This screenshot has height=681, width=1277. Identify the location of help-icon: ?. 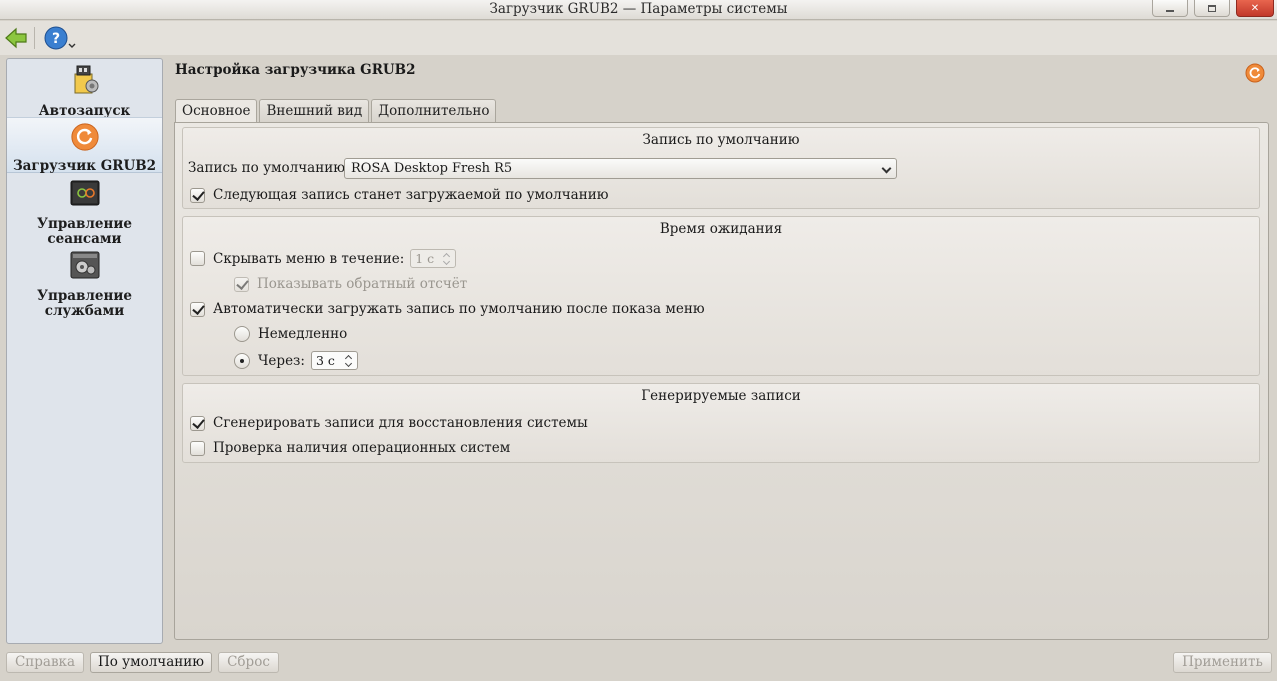
(60, 38).